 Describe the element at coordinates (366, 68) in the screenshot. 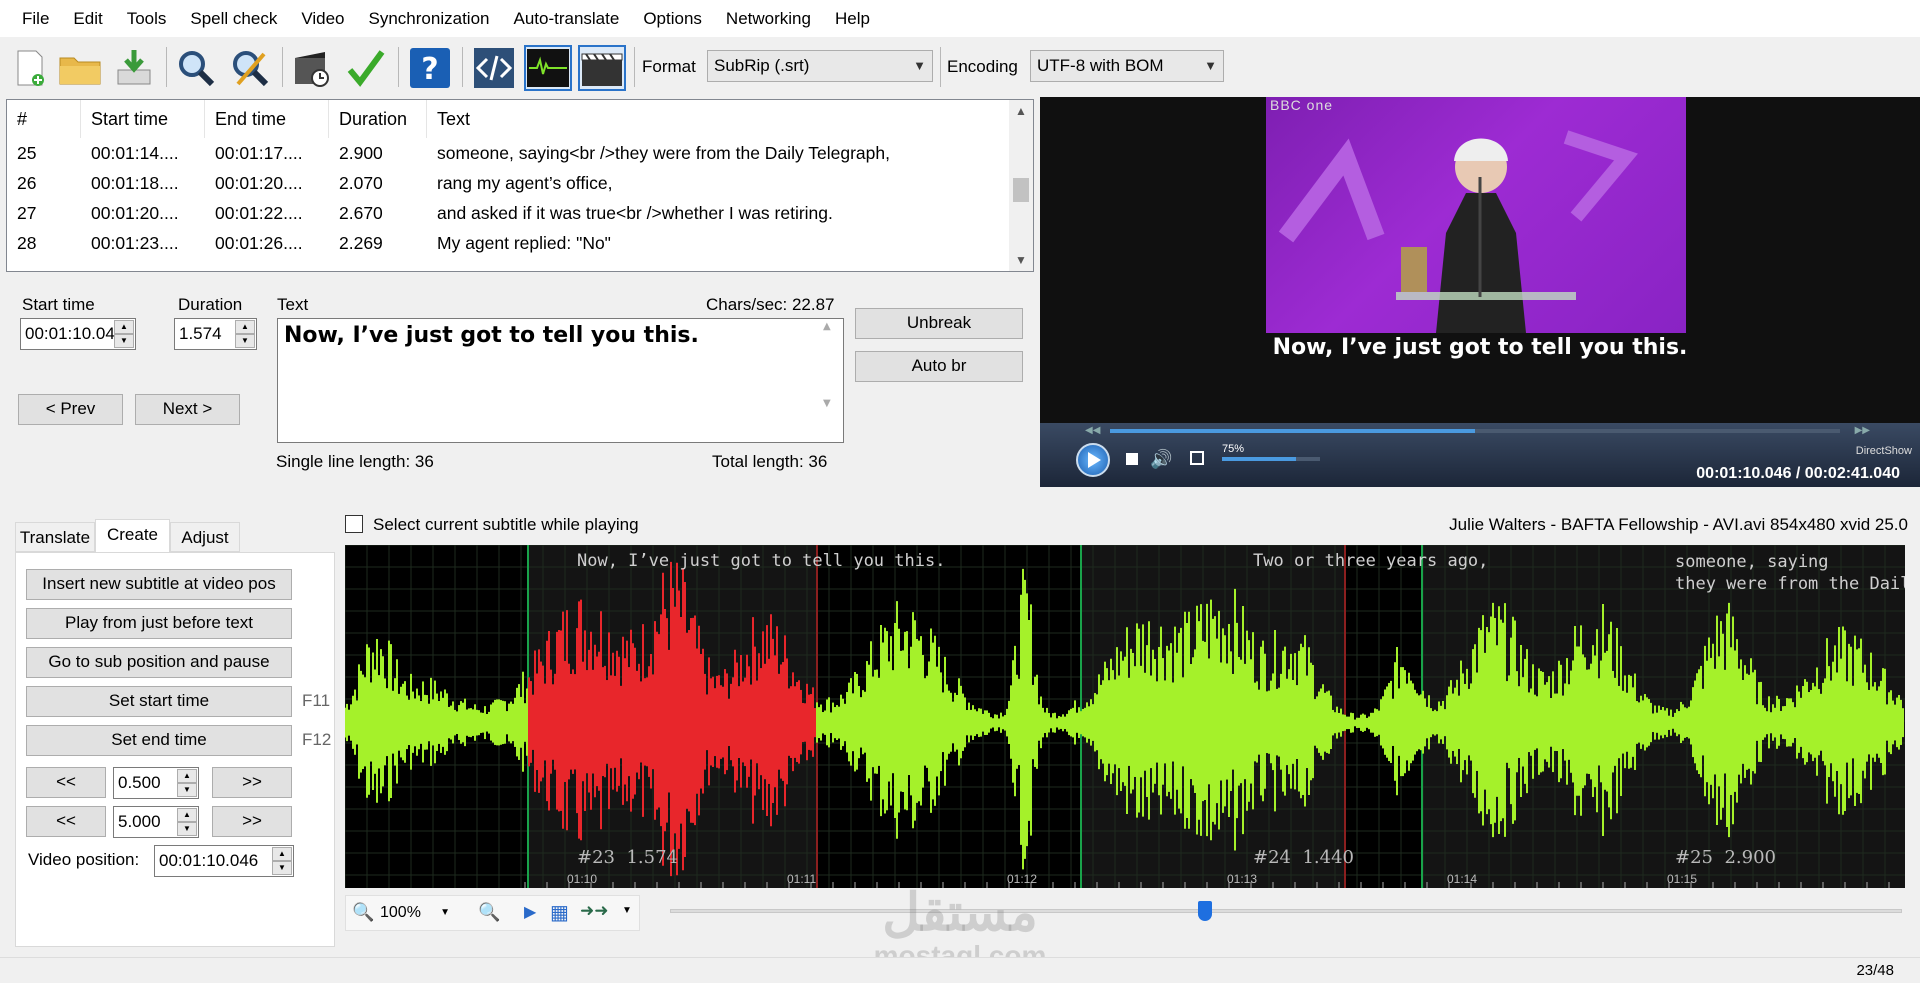

I see `spell-check-icon` at that location.